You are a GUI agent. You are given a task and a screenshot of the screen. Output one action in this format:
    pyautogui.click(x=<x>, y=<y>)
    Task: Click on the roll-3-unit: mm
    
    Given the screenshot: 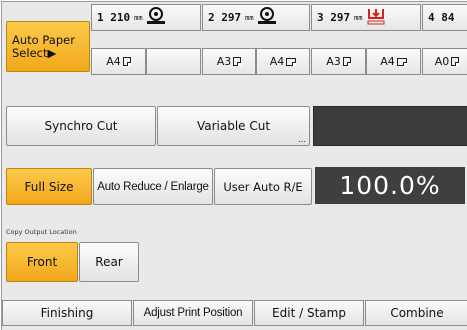 What is the action you would take?
    pyautogui.click(x=358, y=17)
    